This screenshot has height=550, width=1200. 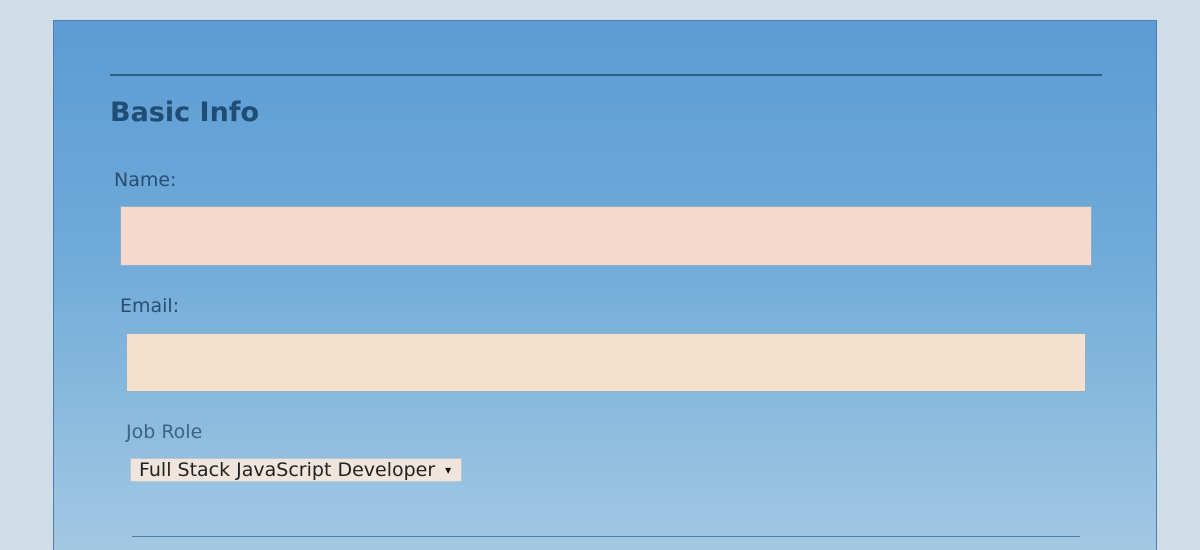 What do you see at coordinates (150, 306) in the screenshot?
I see `email-label: Email:` at bounding box center [150, 306].